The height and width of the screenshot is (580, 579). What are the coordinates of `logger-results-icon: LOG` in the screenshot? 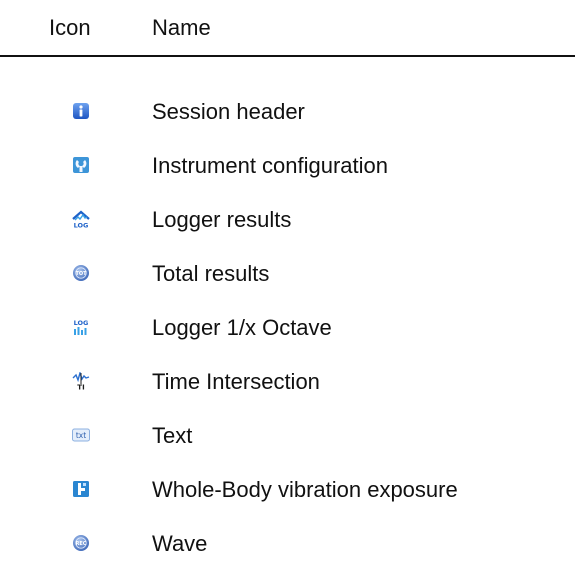 It's located at (81, 219).